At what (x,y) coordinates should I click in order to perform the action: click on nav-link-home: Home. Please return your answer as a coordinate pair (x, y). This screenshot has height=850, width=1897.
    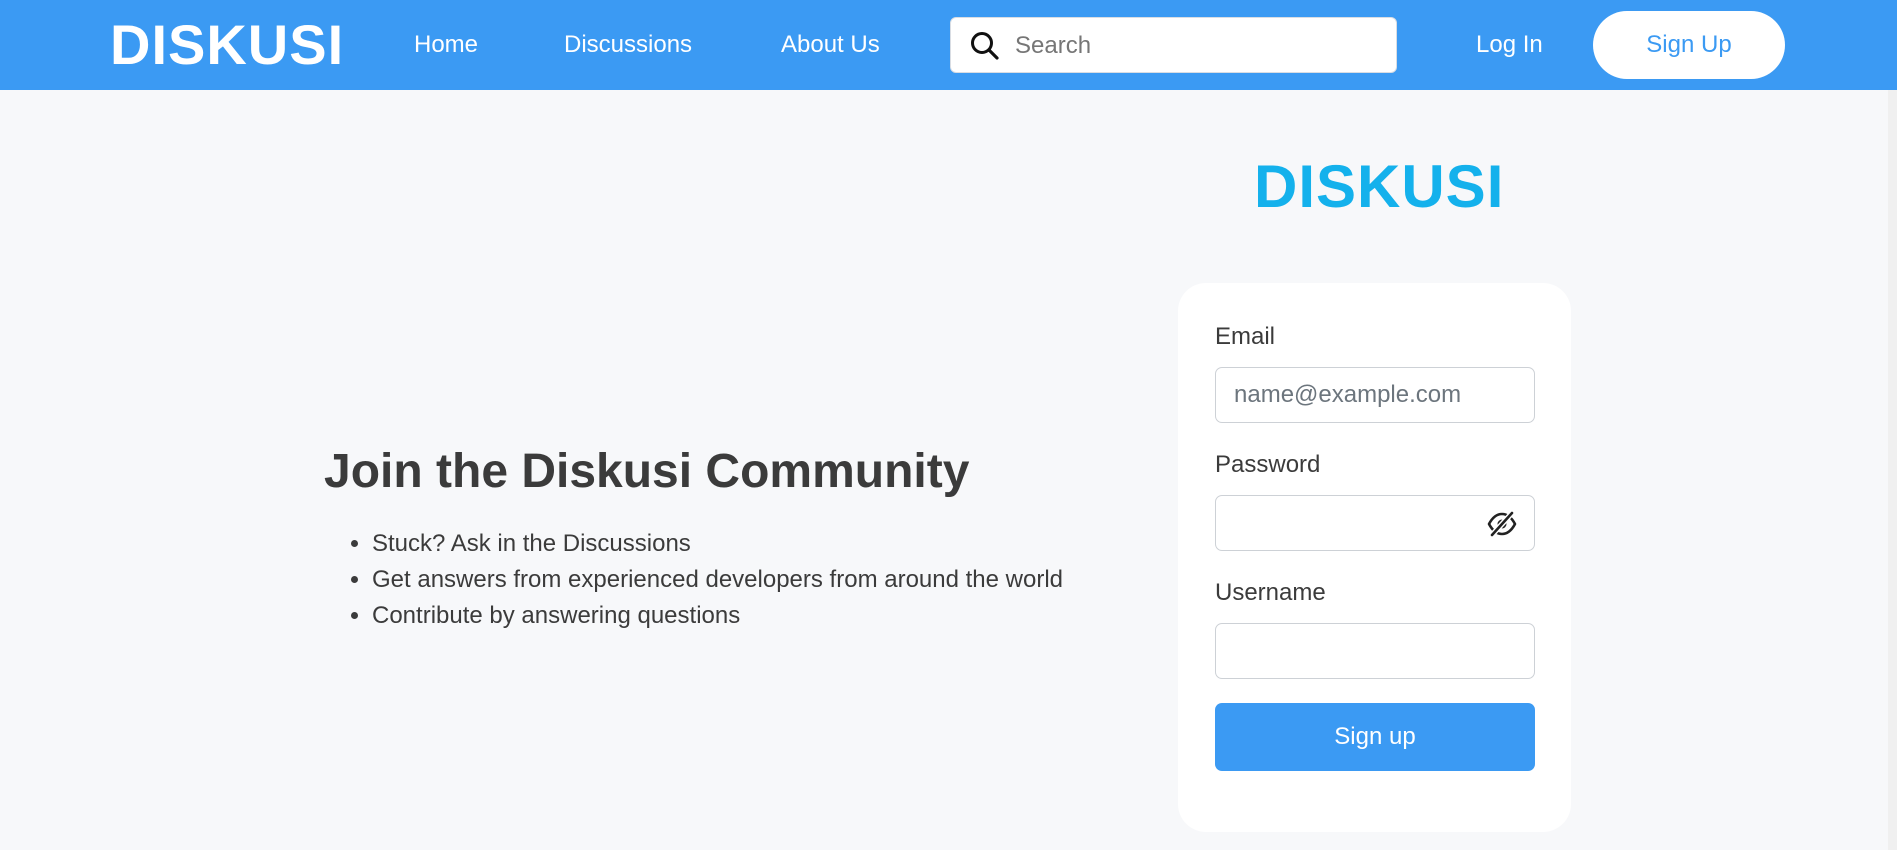
    Looking at the image, I should click on (446, 45).